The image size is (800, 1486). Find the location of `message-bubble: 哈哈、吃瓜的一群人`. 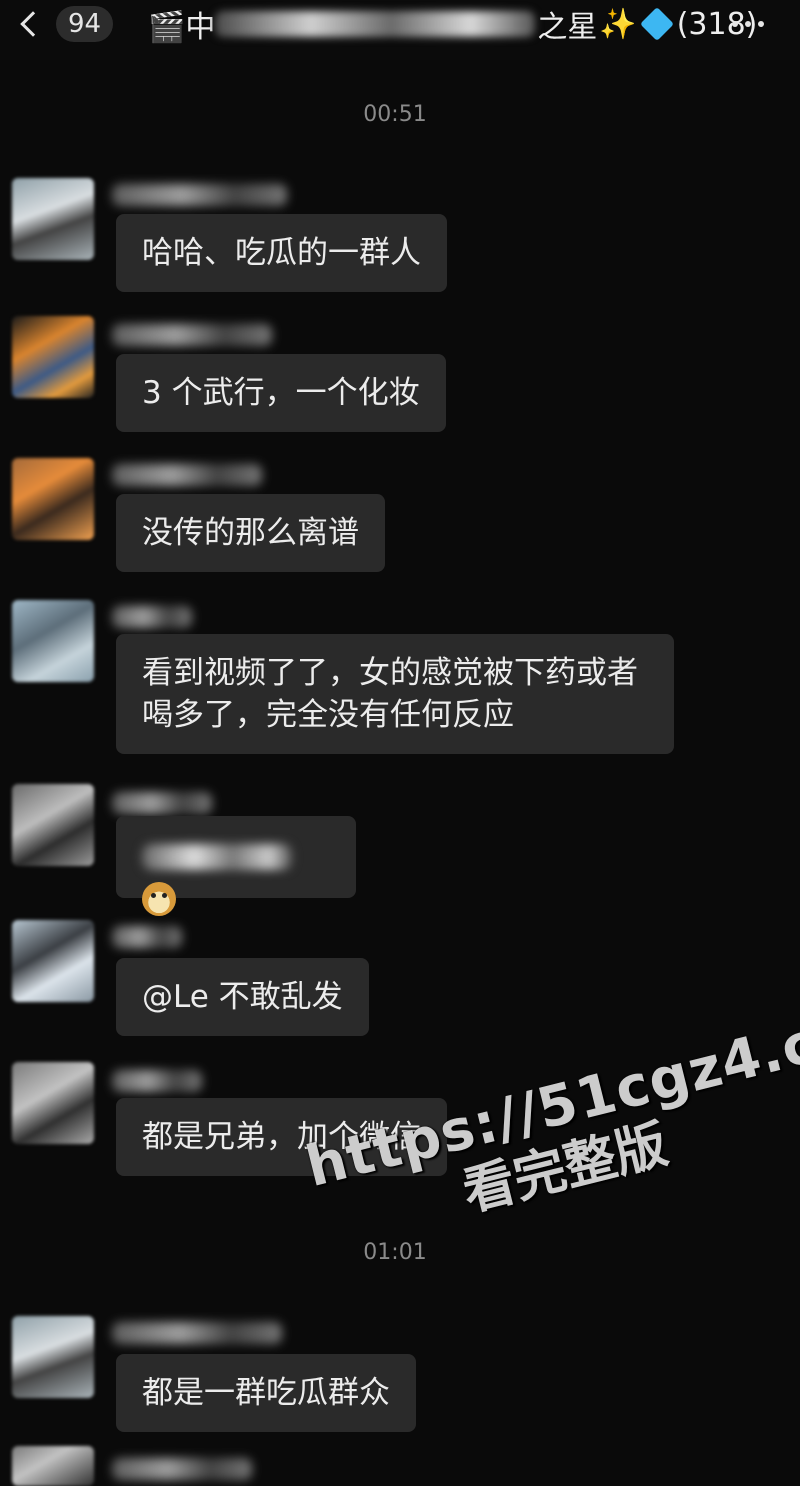

message-bubble: 哈哈、吃瓜的一群人 is located at coordinates (281, 253).